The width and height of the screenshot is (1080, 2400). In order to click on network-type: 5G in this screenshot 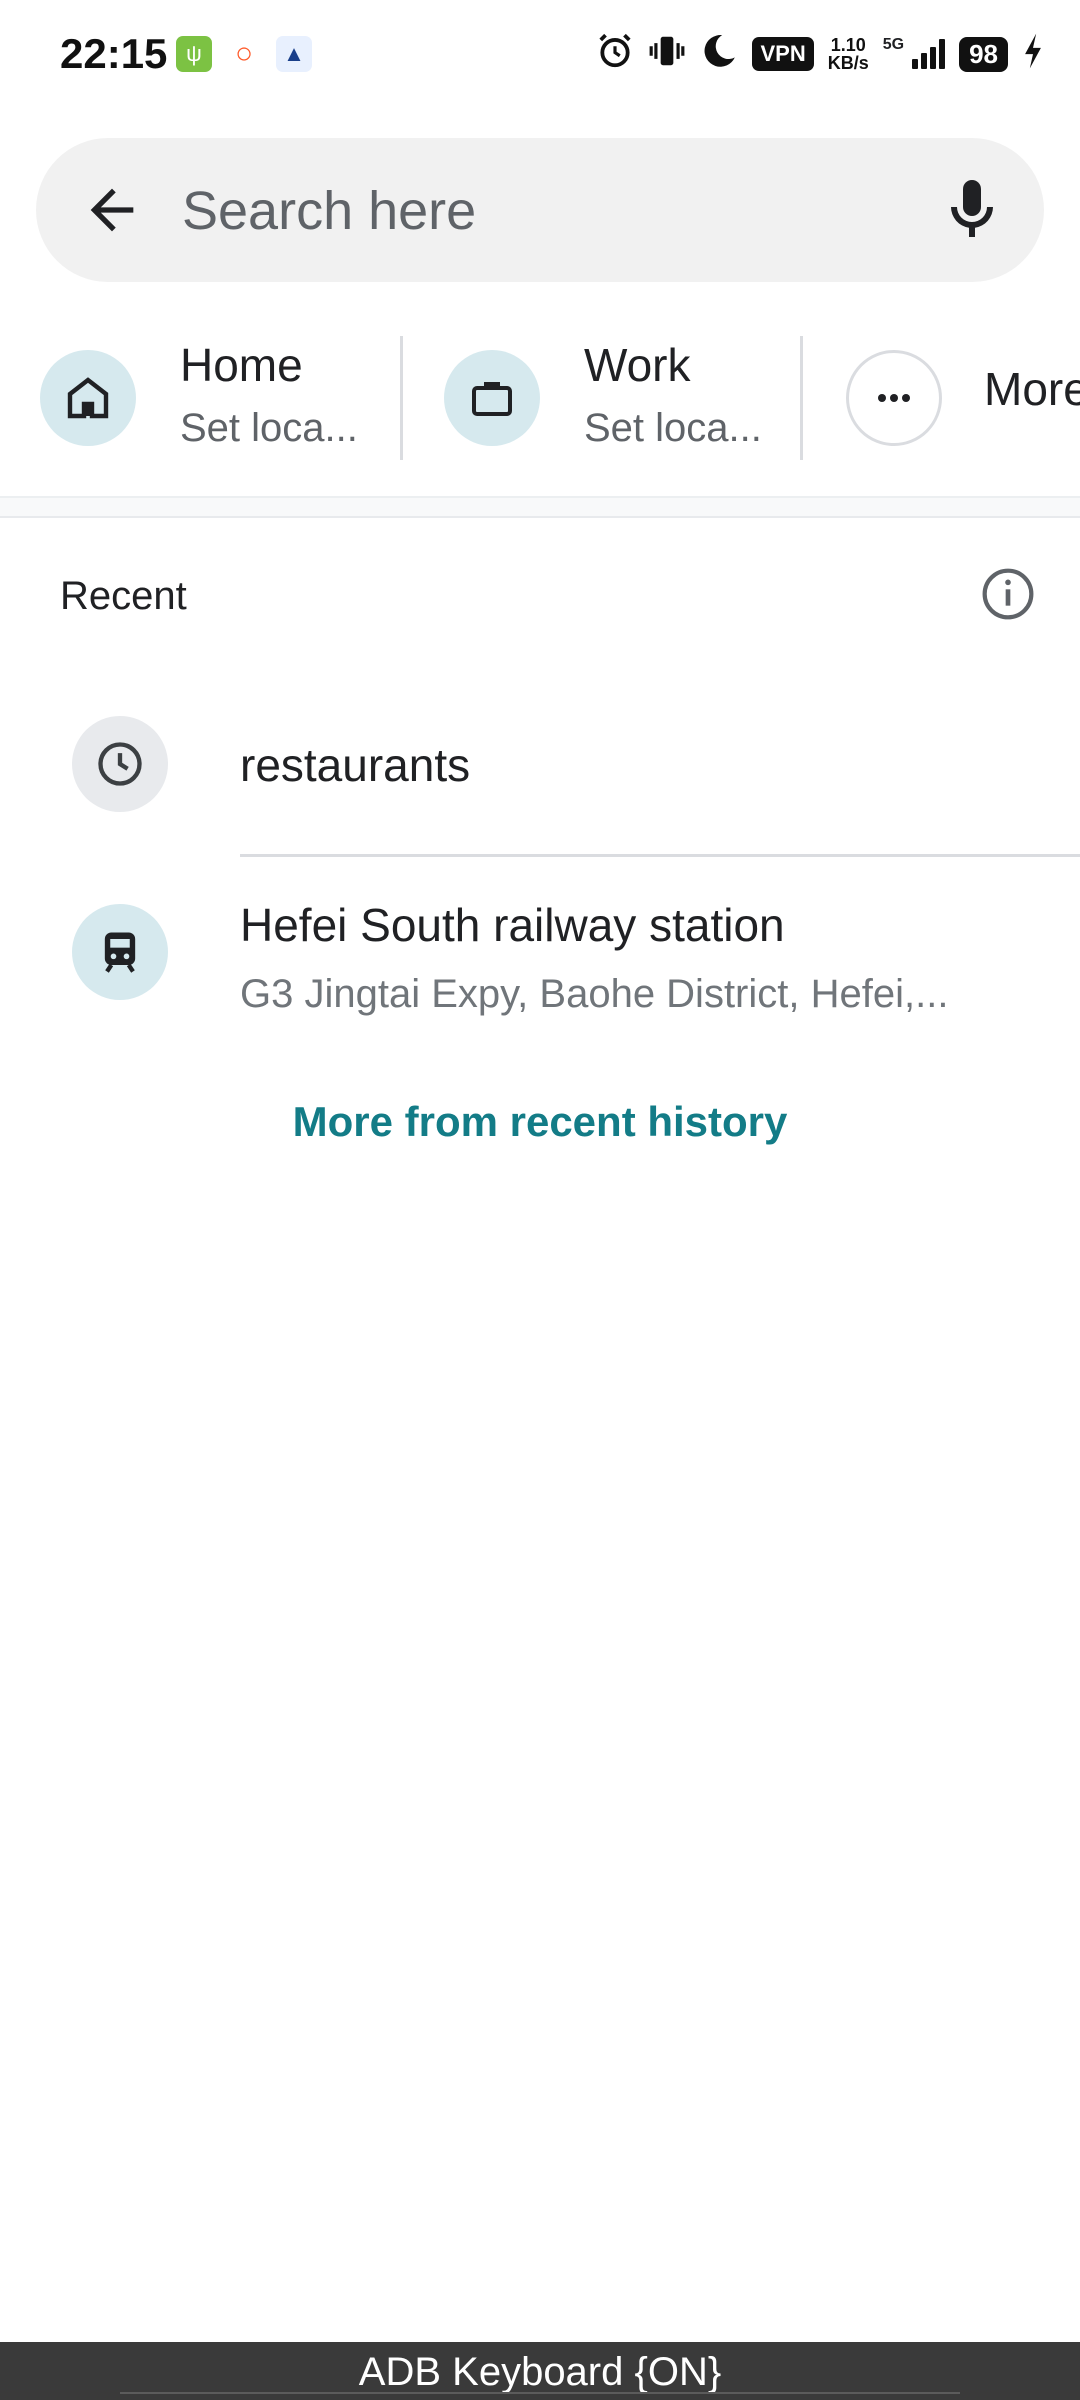, I will do `click(893, 44)`.